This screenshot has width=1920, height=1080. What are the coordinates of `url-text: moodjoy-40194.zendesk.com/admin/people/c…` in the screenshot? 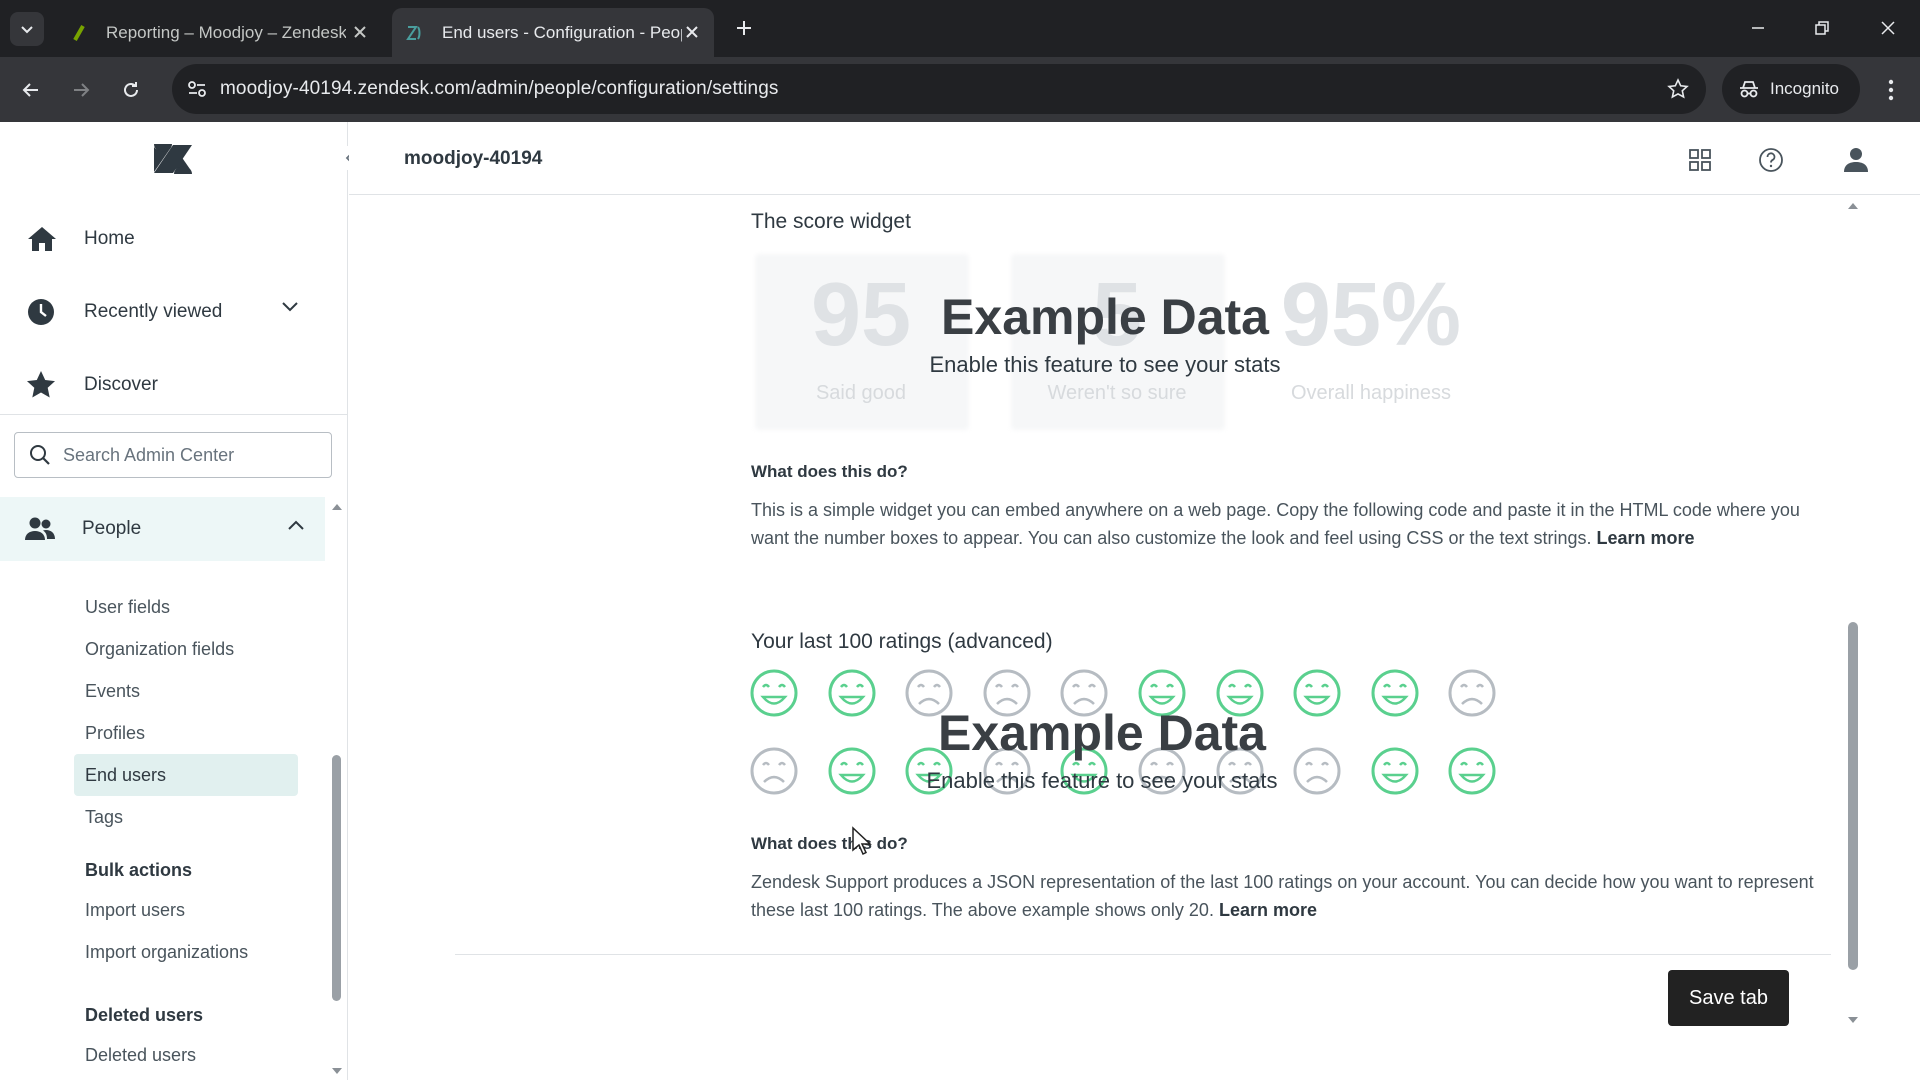 It's located at (499, 89).